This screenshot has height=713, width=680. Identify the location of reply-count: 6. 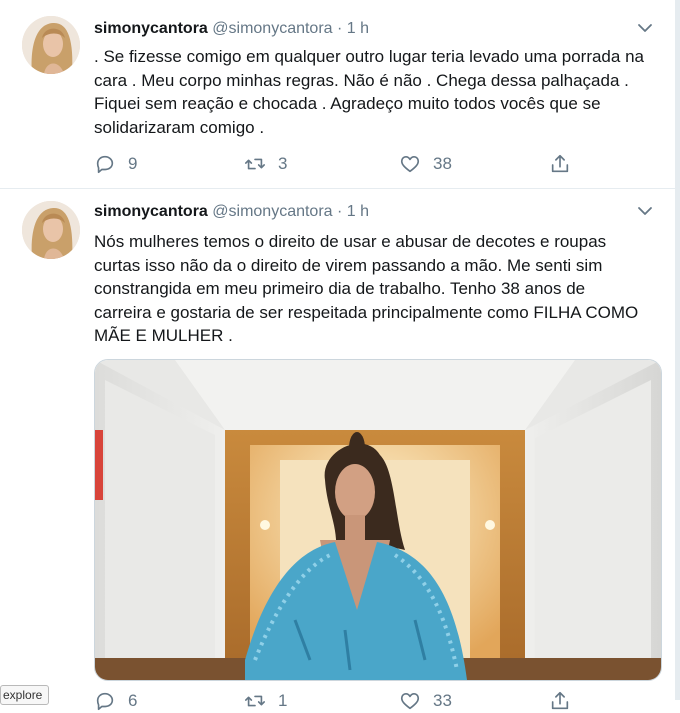
(133, 700).